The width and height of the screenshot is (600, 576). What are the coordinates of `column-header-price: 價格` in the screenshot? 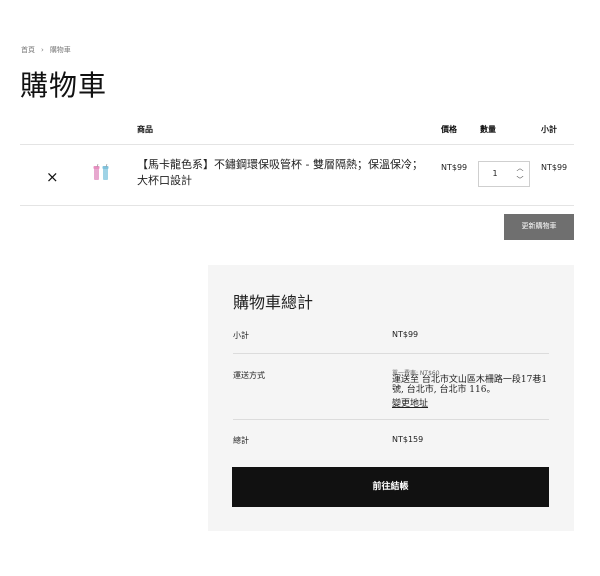 It's located at (449, 129).